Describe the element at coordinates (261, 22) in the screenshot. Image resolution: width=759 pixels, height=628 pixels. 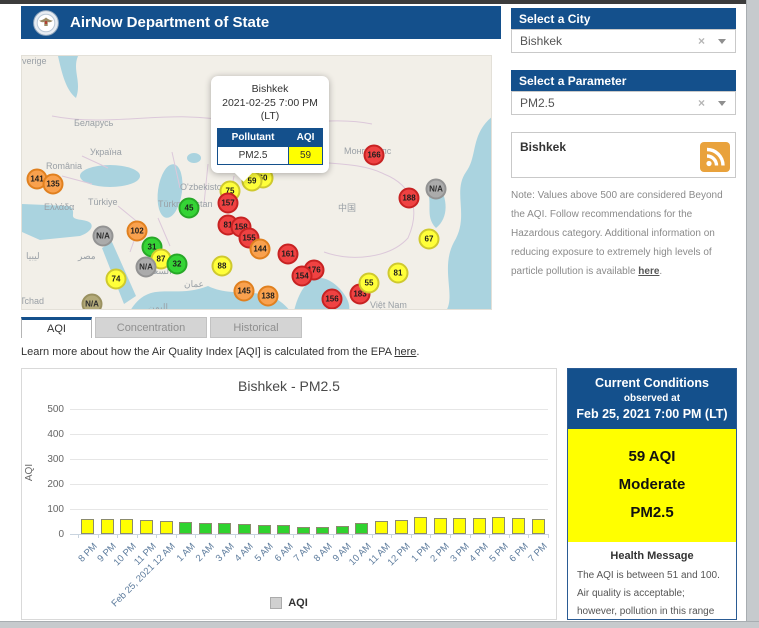
I see `app-header: AirNow Department of State` at that location.